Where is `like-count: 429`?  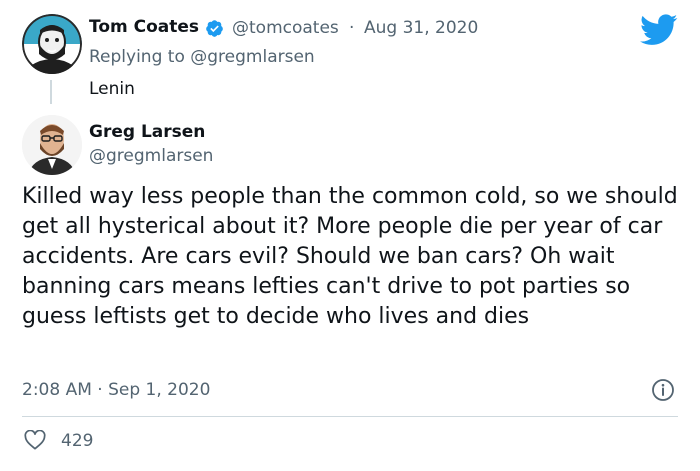
like-count: 429 is located at coordinates (77, 441).